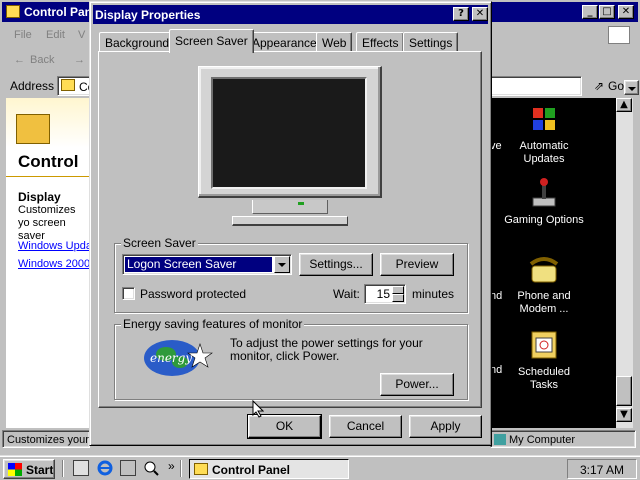  I want to click on link-windows-2000: Windows 2000, so click(54, 264).